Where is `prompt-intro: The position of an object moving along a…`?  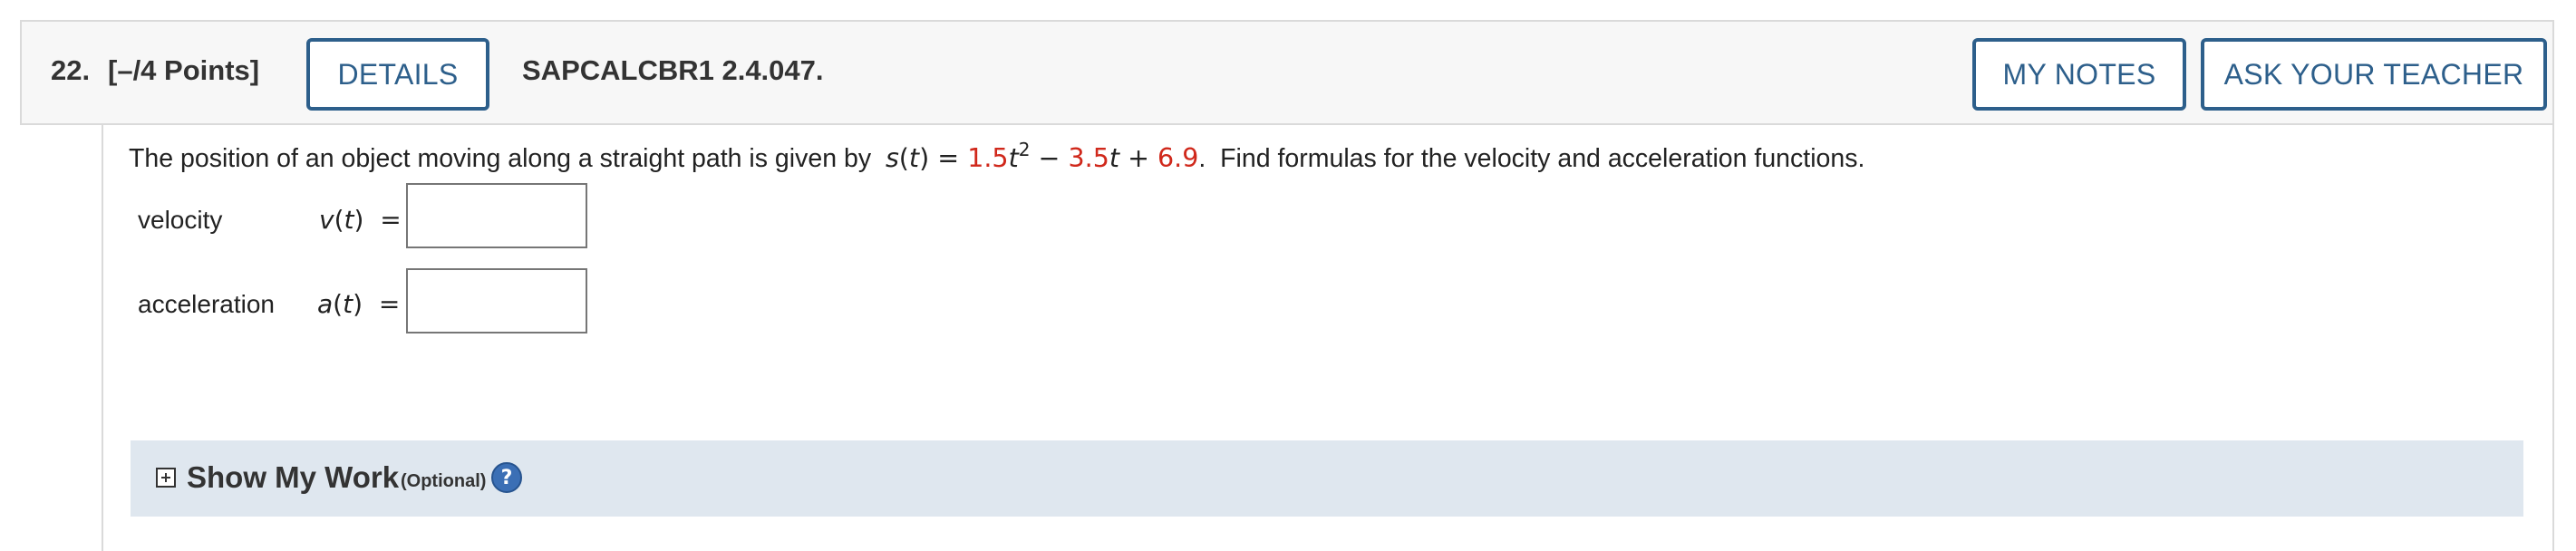 prompt-intro: The position of an object moving along a… is located at coordinates (500, 158).